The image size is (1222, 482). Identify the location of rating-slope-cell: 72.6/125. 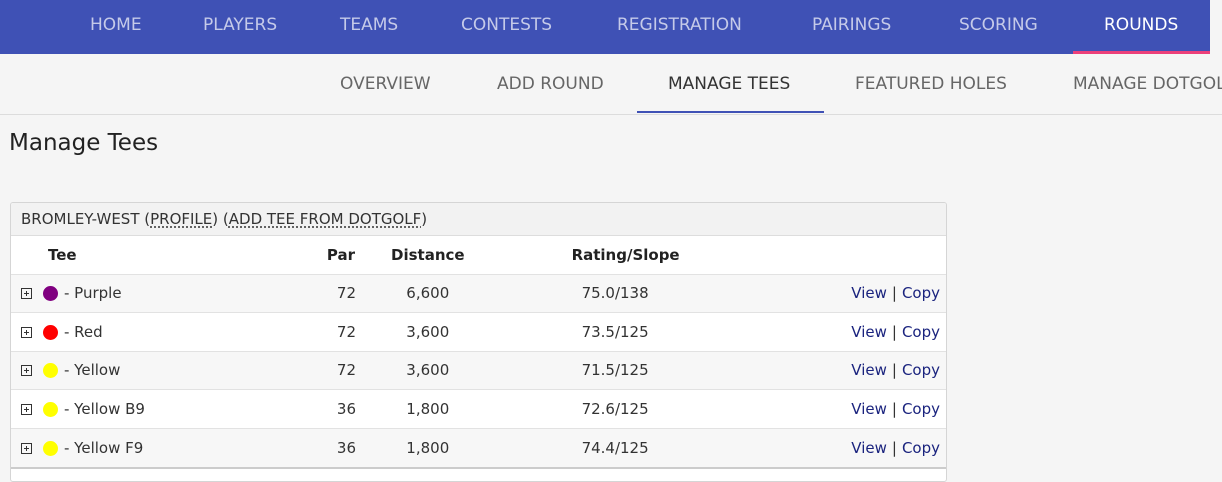
(615, 408).